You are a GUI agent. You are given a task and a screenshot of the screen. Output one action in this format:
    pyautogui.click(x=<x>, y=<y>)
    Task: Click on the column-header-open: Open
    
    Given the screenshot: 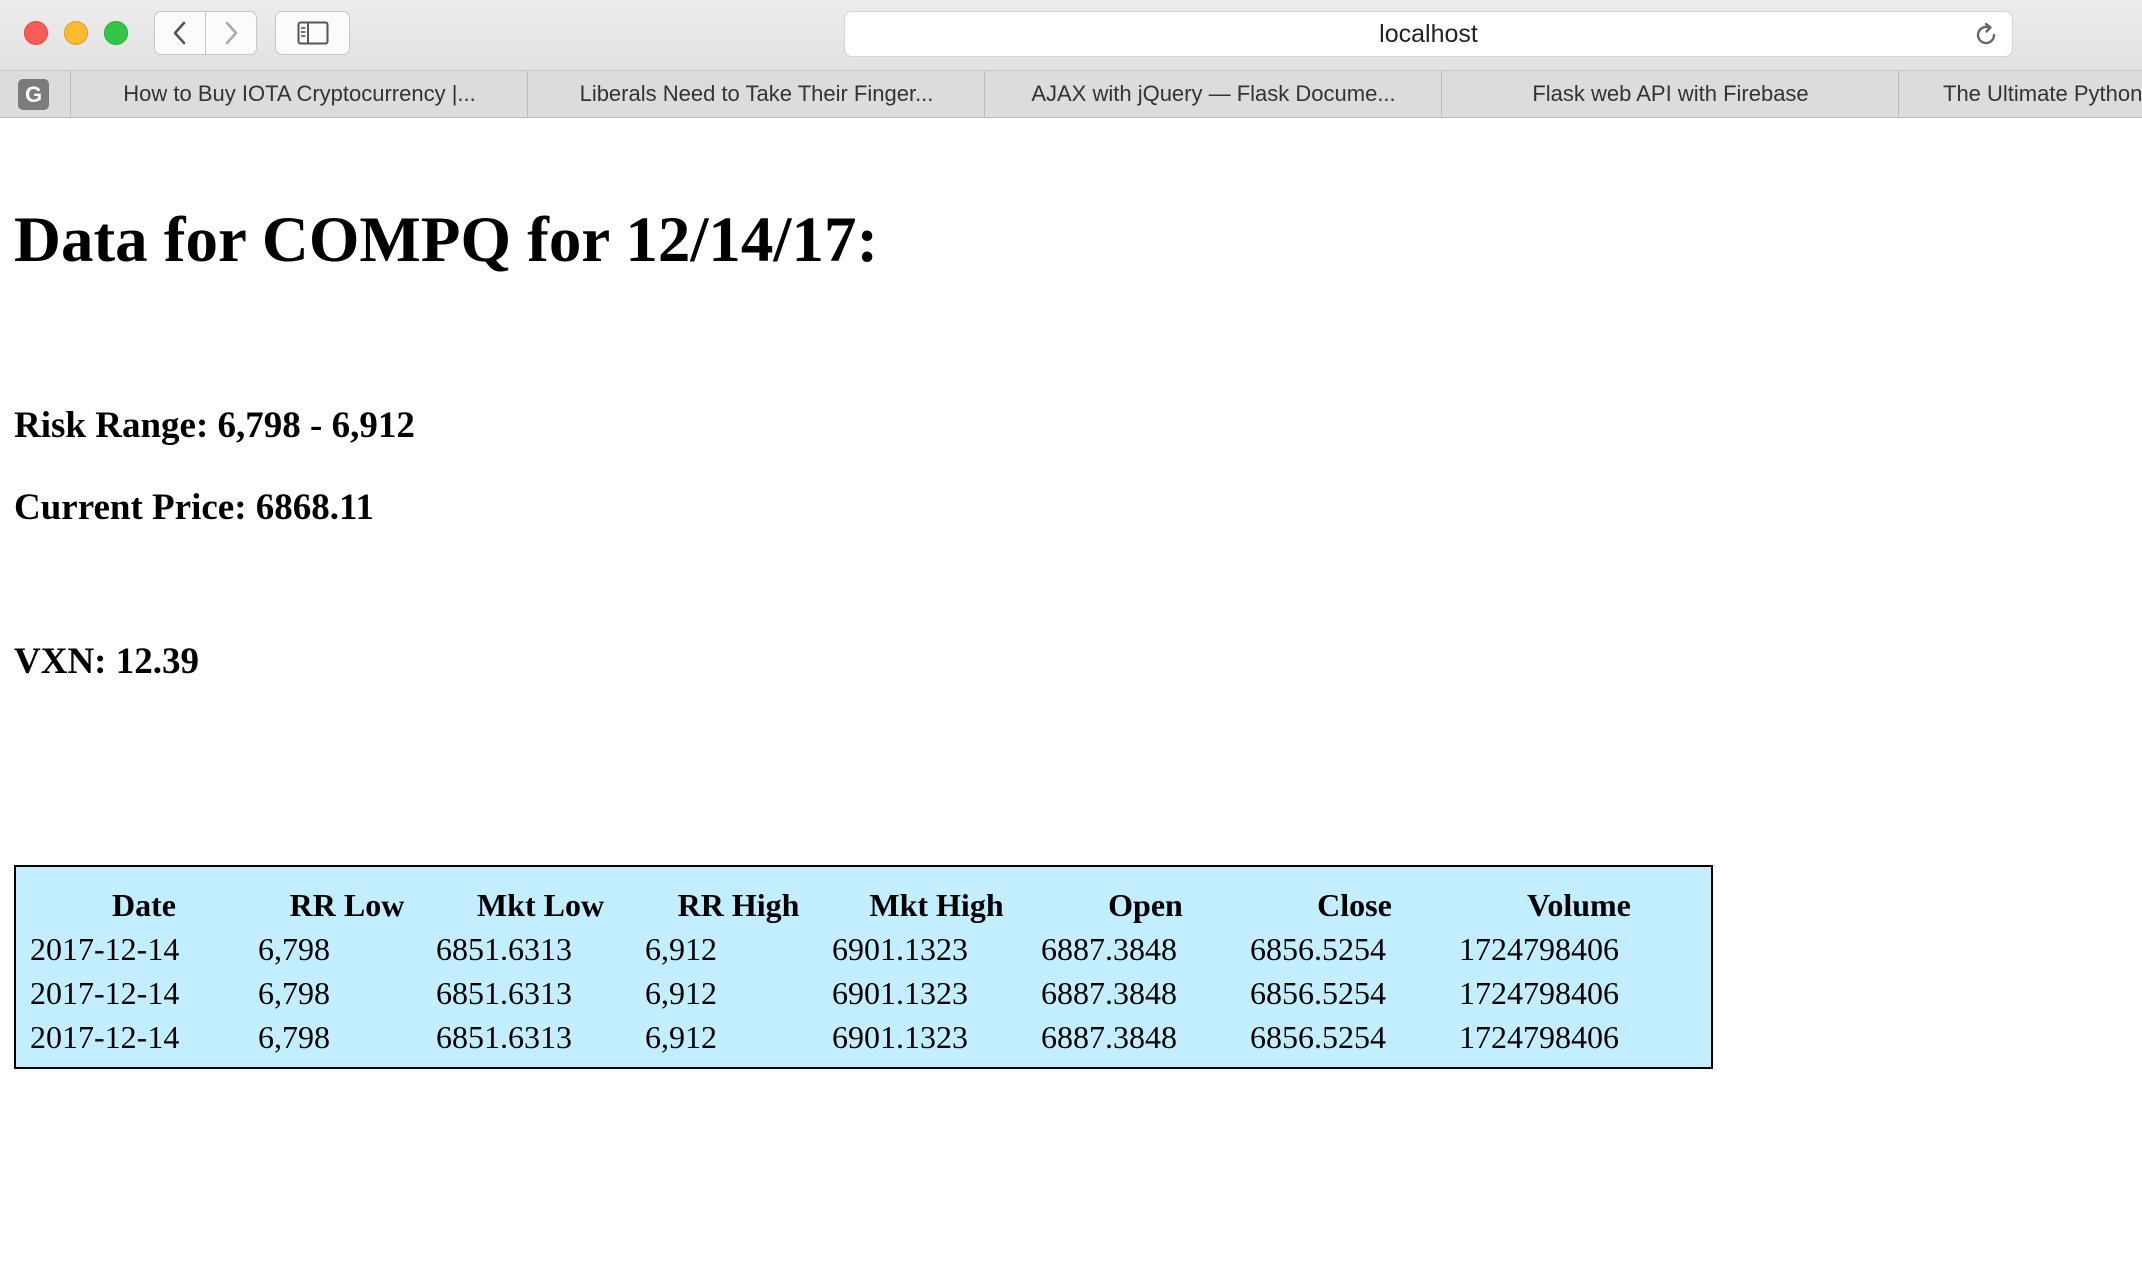 What is the action you would take?
    pyautogui.click(x=1145, y=905)
    